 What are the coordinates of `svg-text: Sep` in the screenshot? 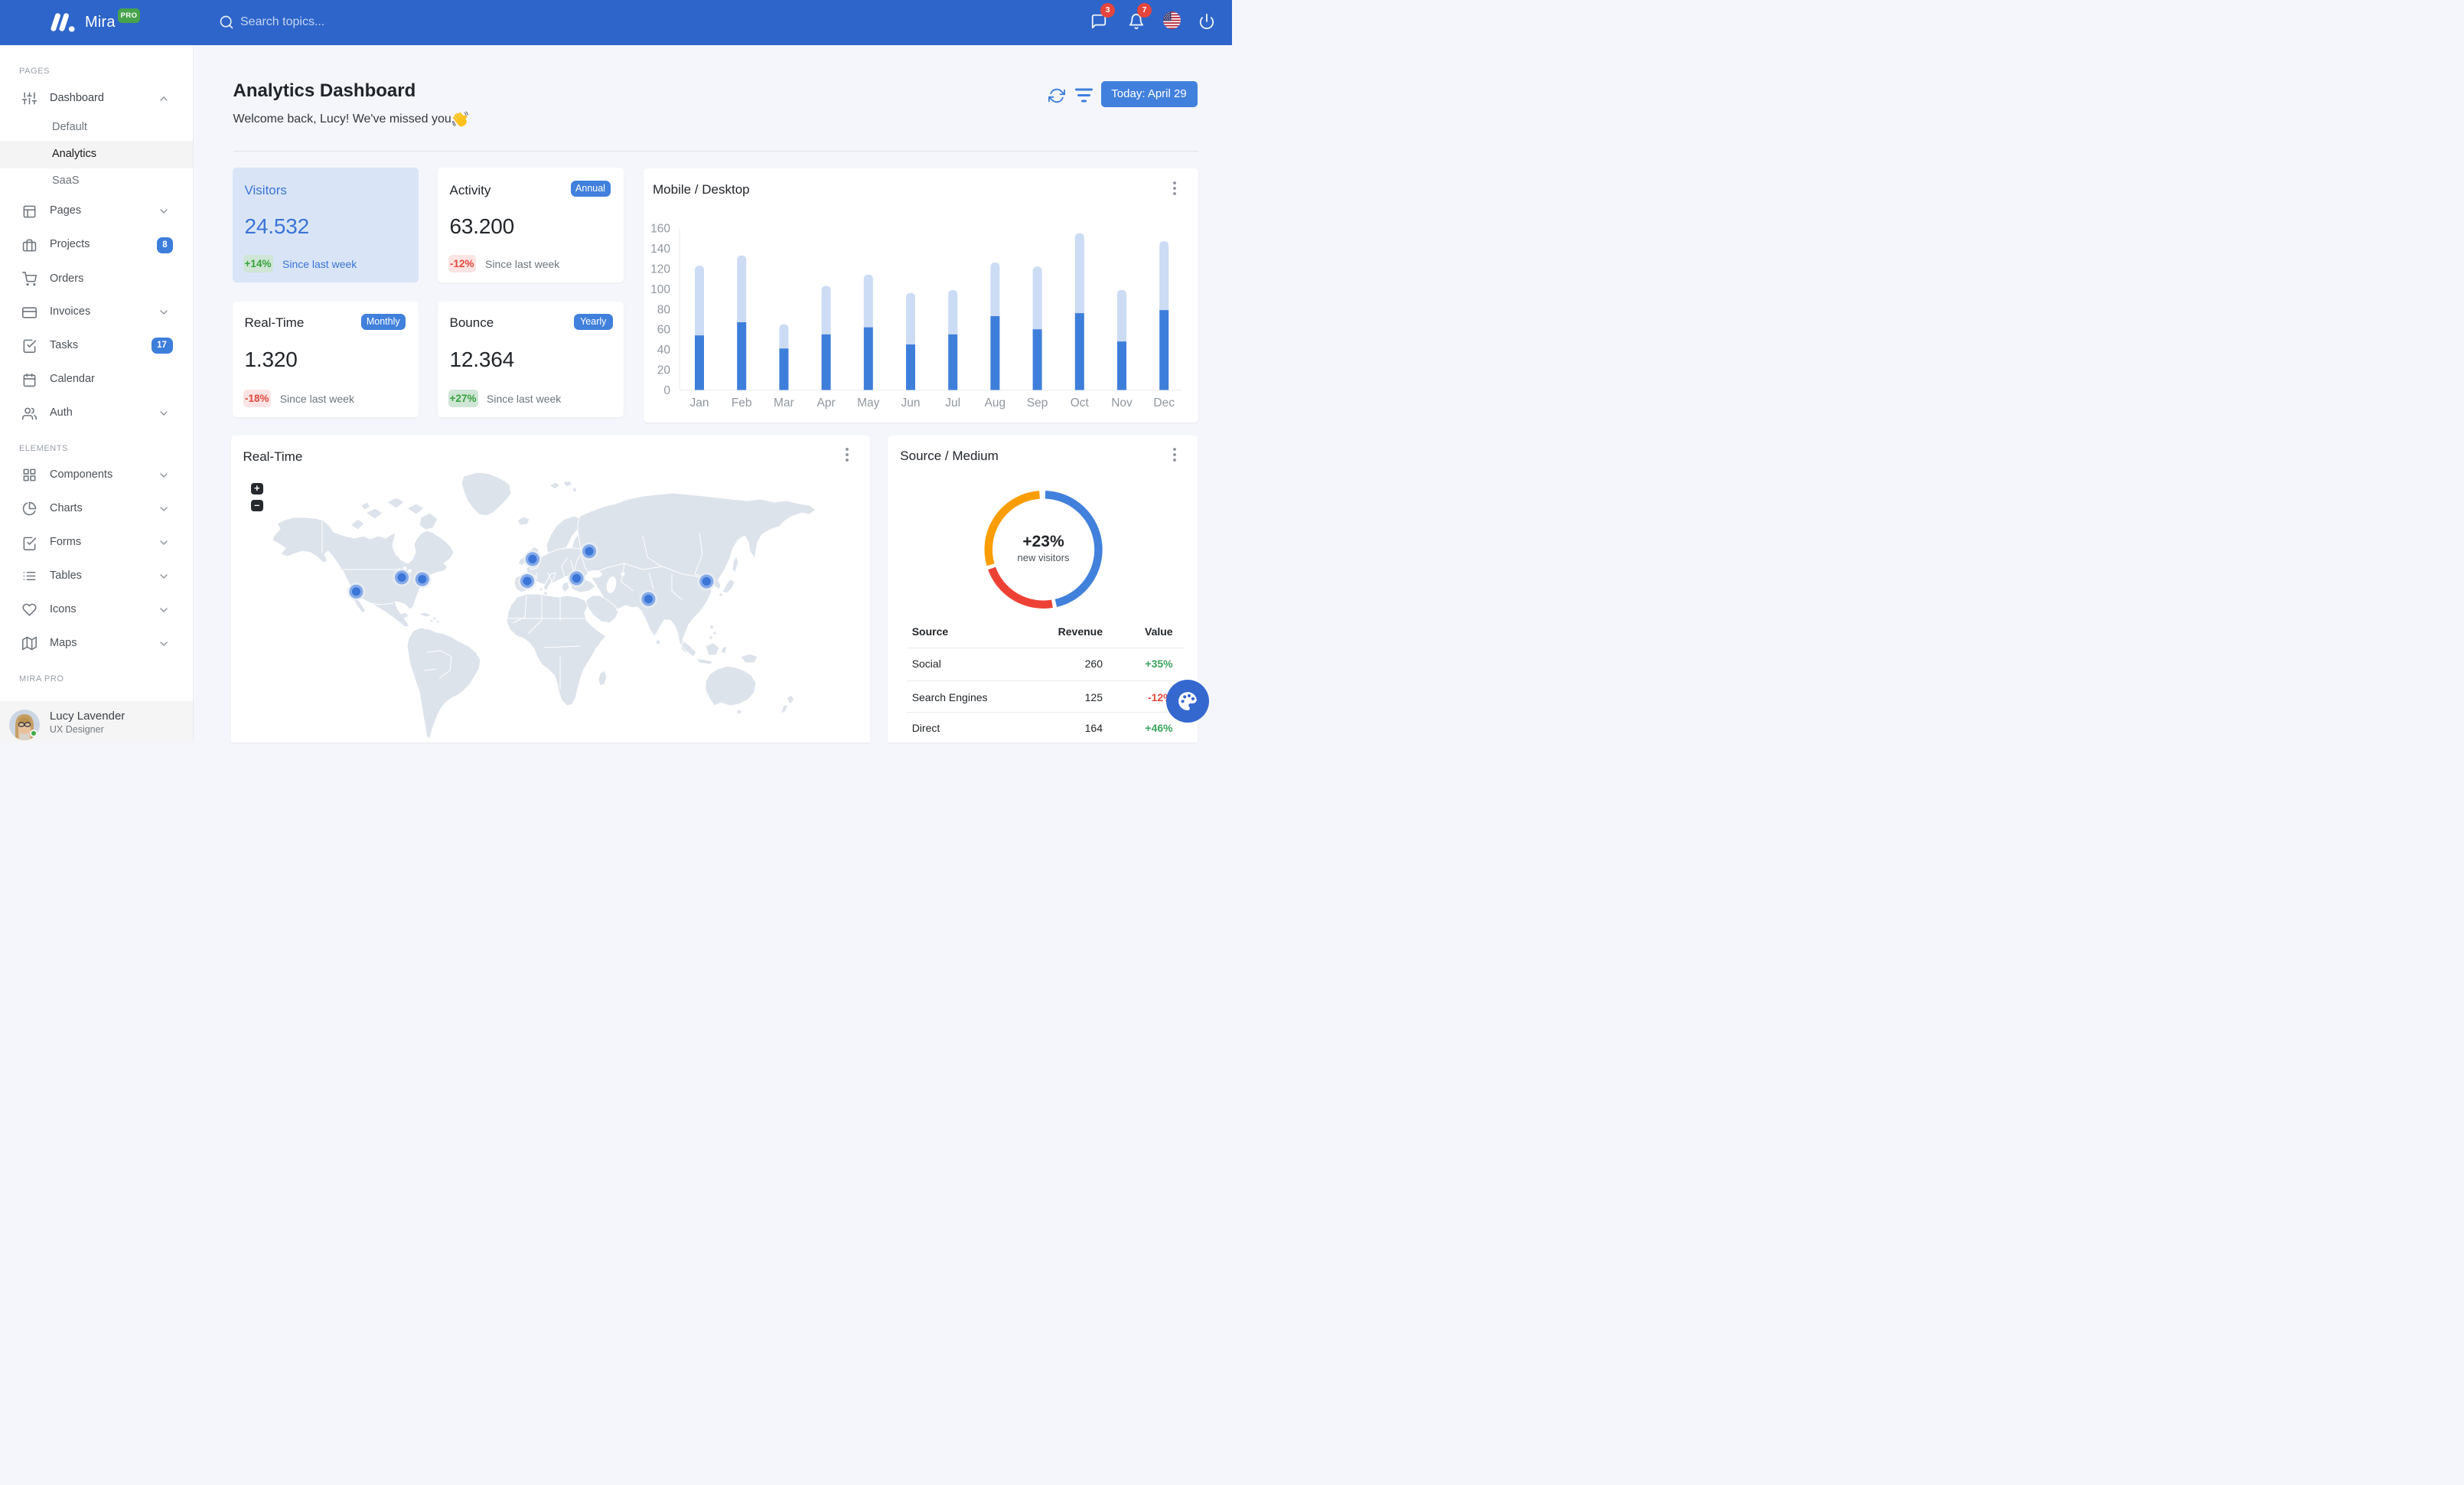 It's located at (1037, 403).